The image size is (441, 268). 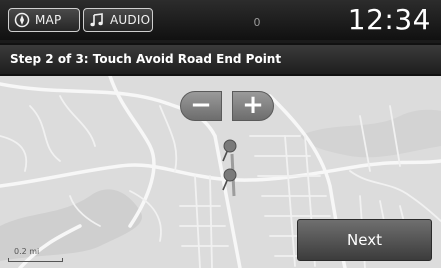 I want to click on instruction-banner: Step 2 of 3: Touch Avoid Road End Point, so click(x=220, y=59).